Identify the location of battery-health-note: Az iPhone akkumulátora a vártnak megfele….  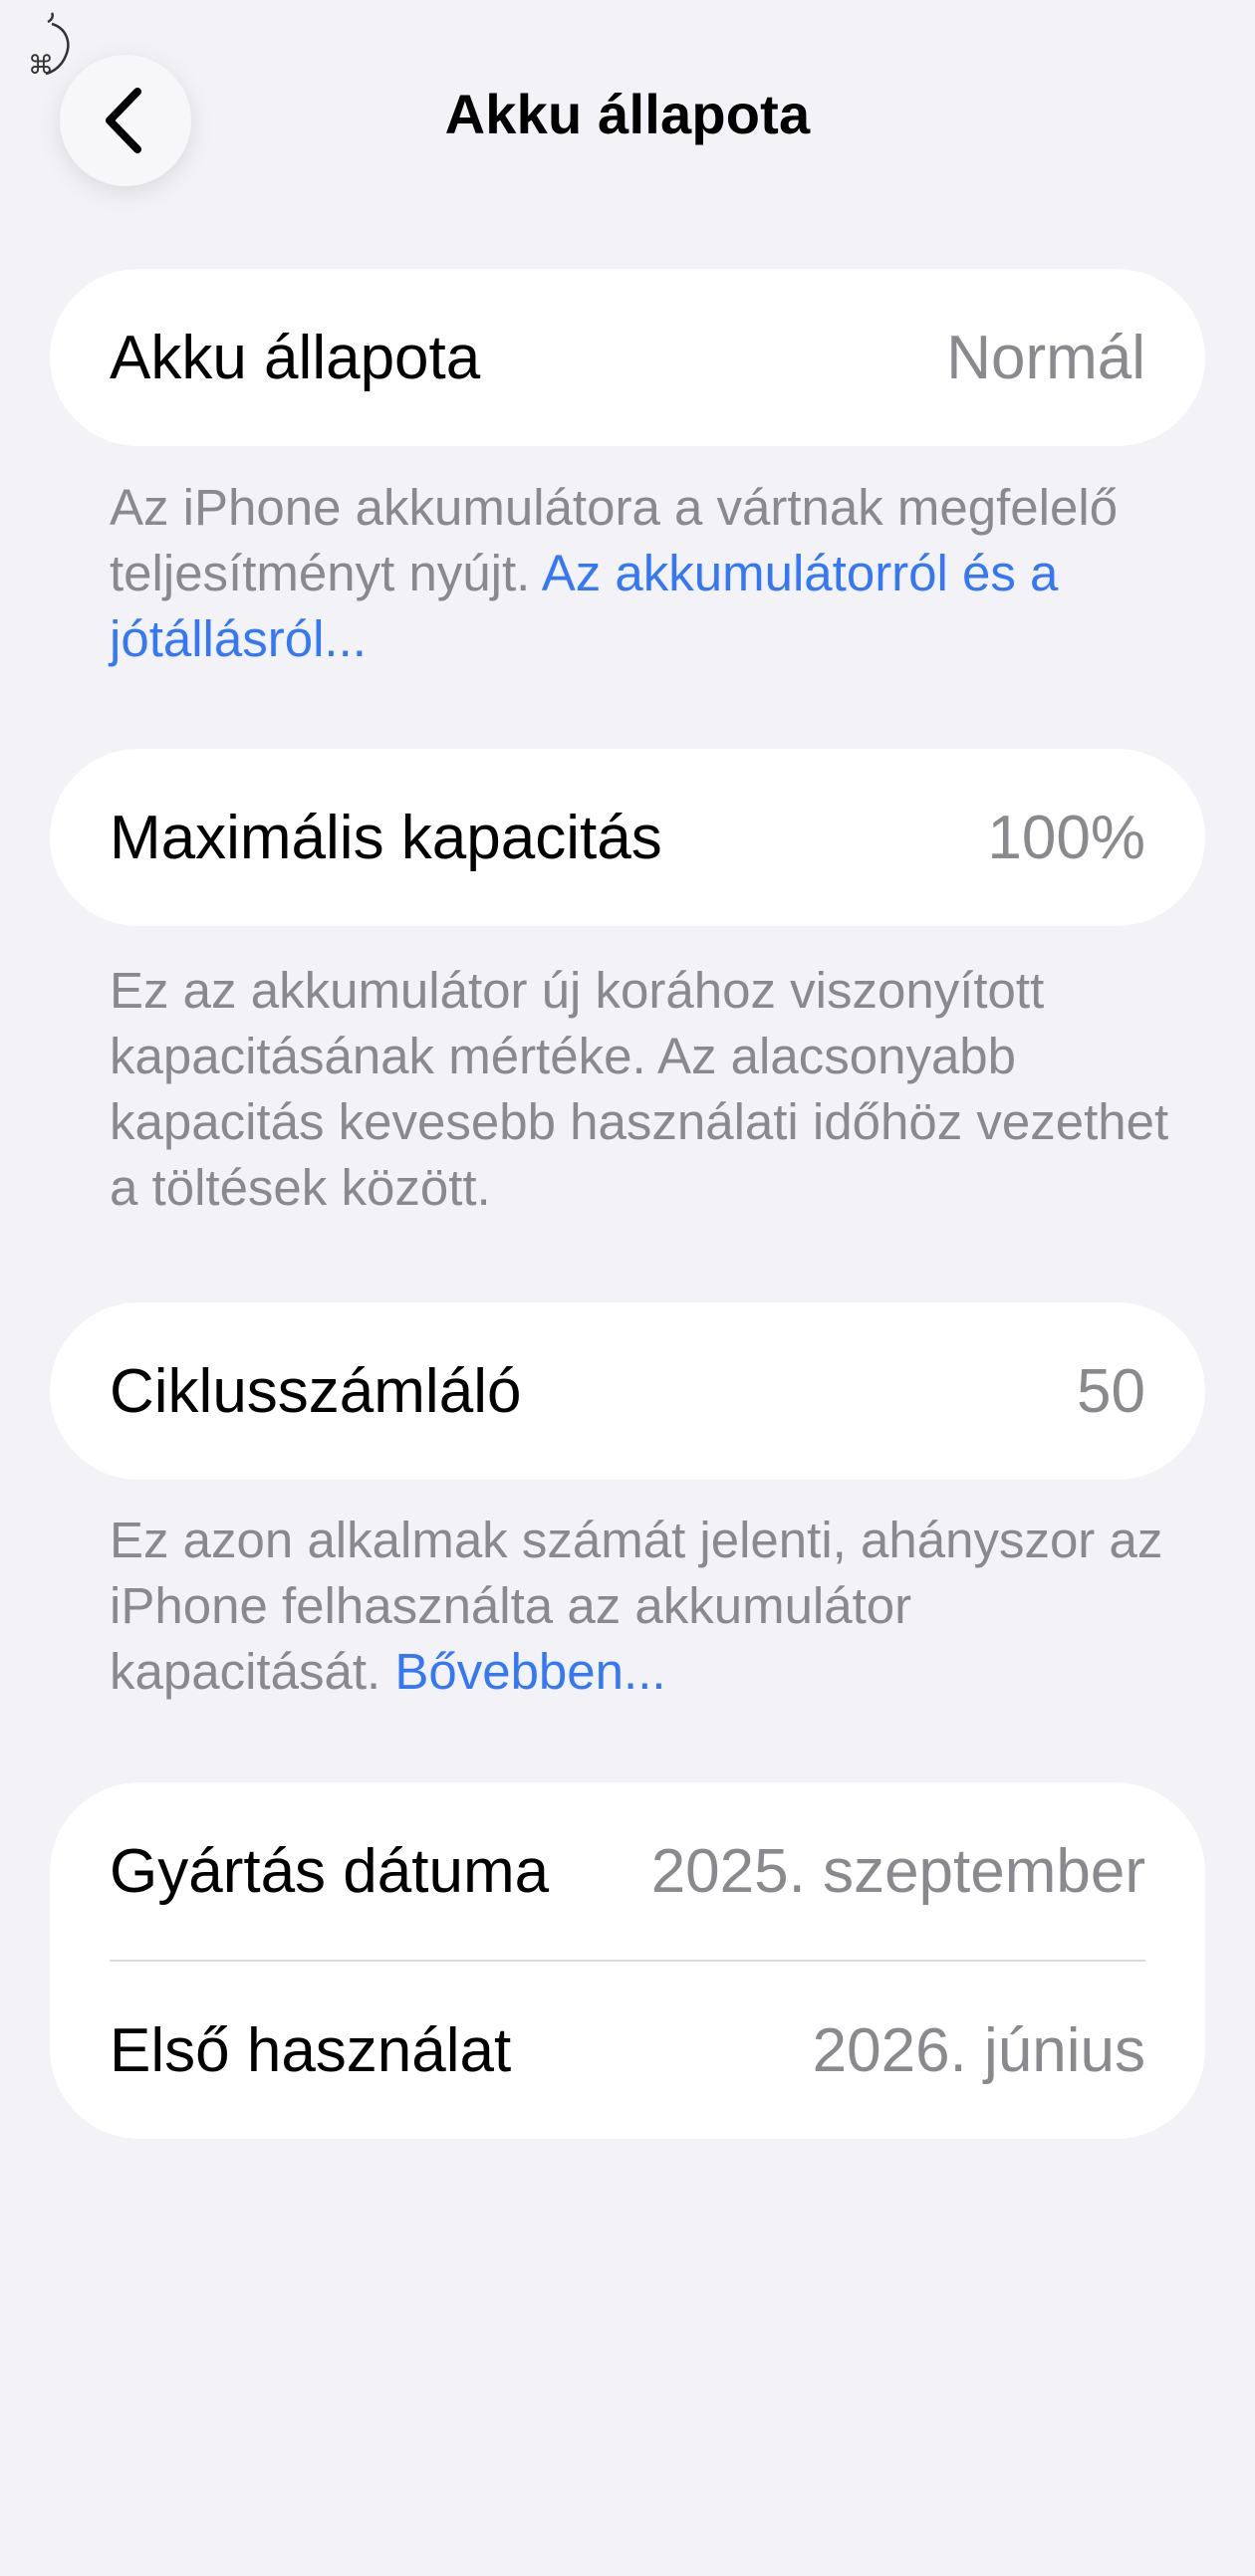
(647, 573).